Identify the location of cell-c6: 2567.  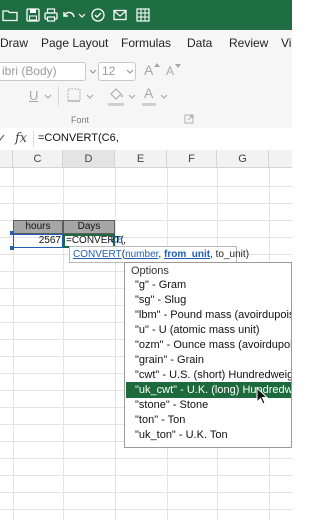
(38, 241).